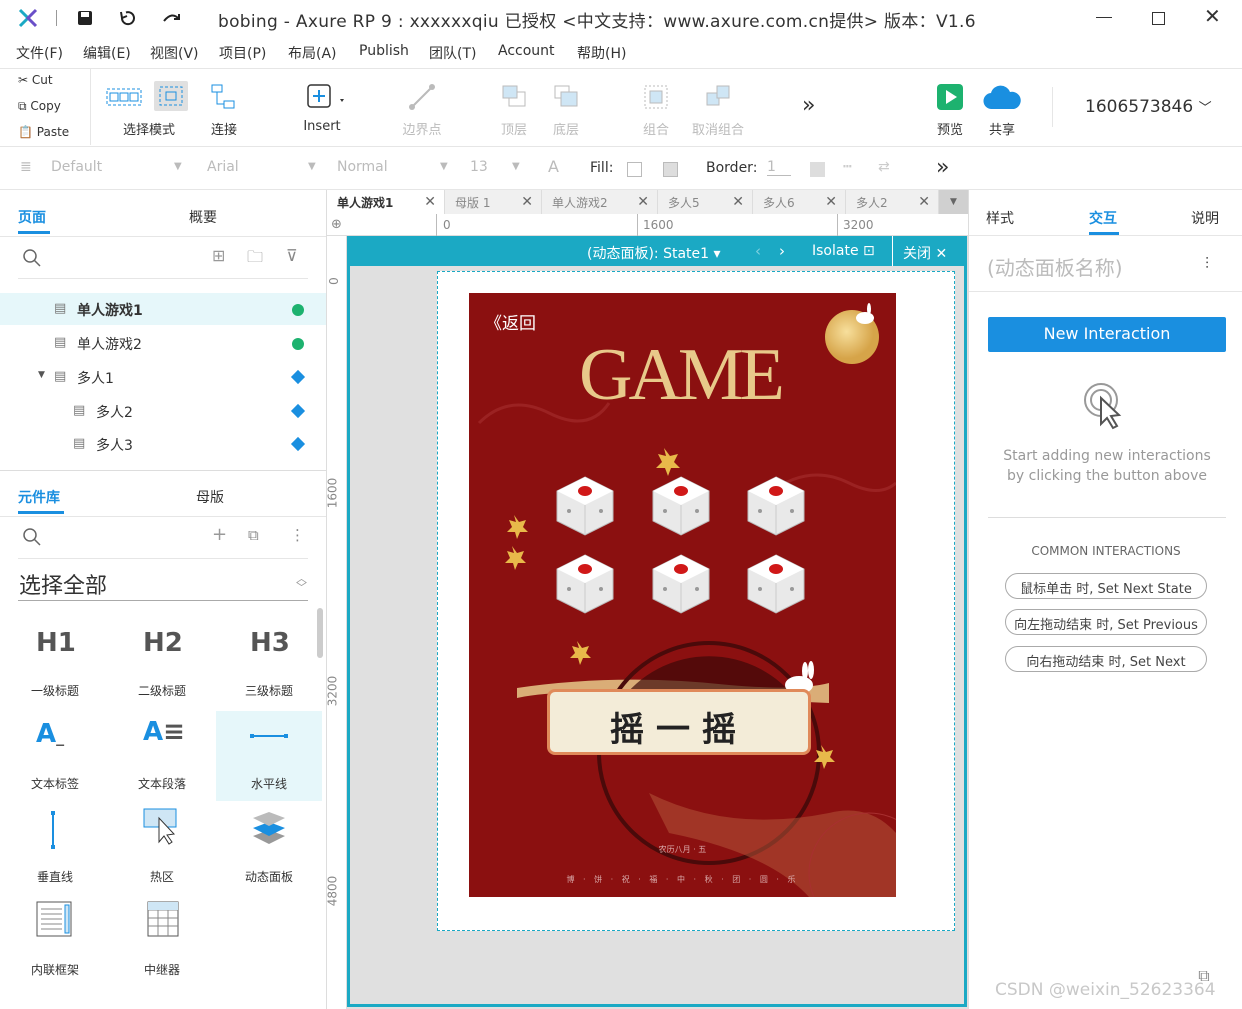  I want to click on expand-arrow-icon: ▼, so click(41, 375).